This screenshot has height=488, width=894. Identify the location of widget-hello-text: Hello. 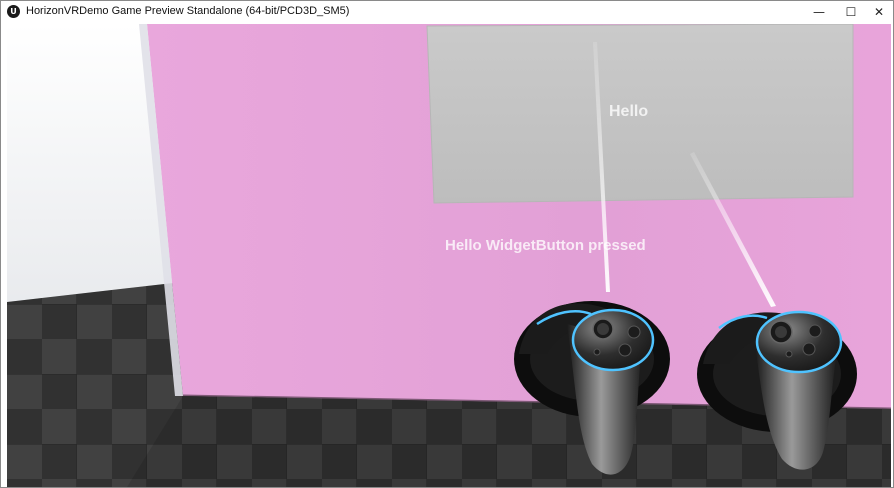
(628, 112).